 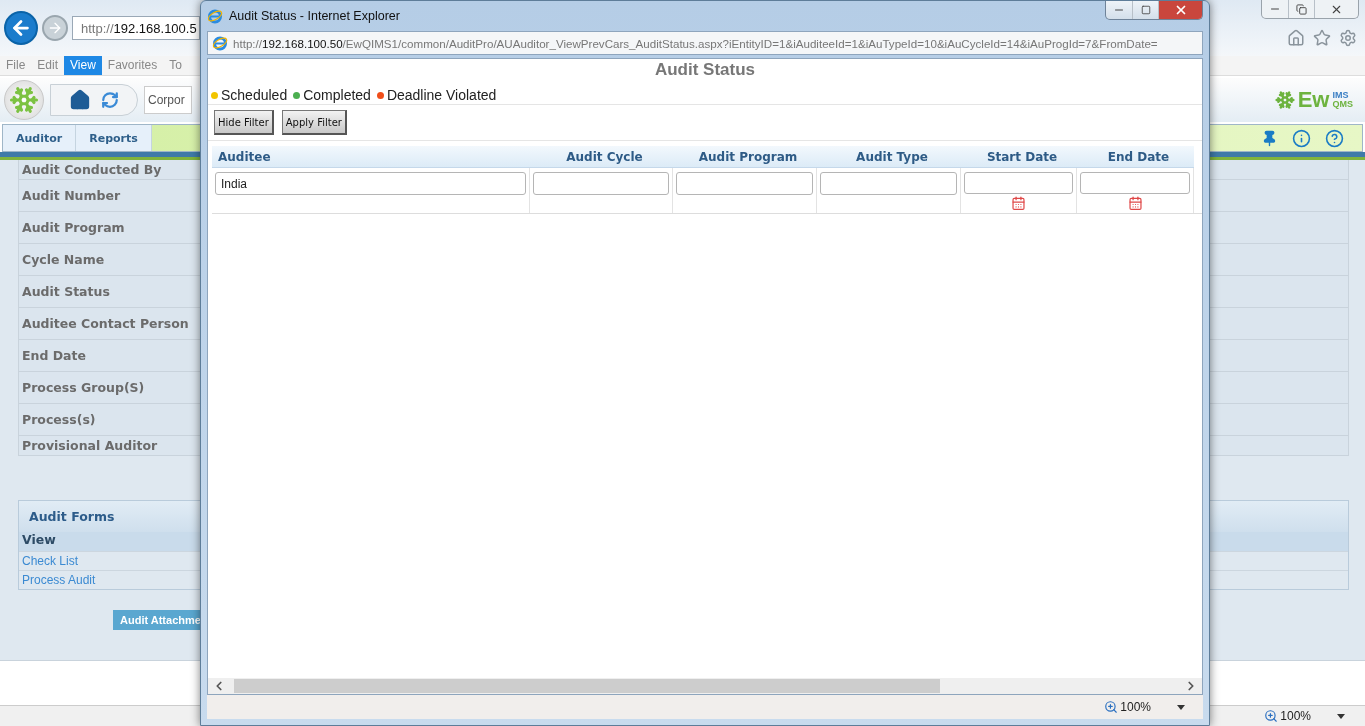 I want to click on detail-label: Process Group(S), so click(x=83, y=387).